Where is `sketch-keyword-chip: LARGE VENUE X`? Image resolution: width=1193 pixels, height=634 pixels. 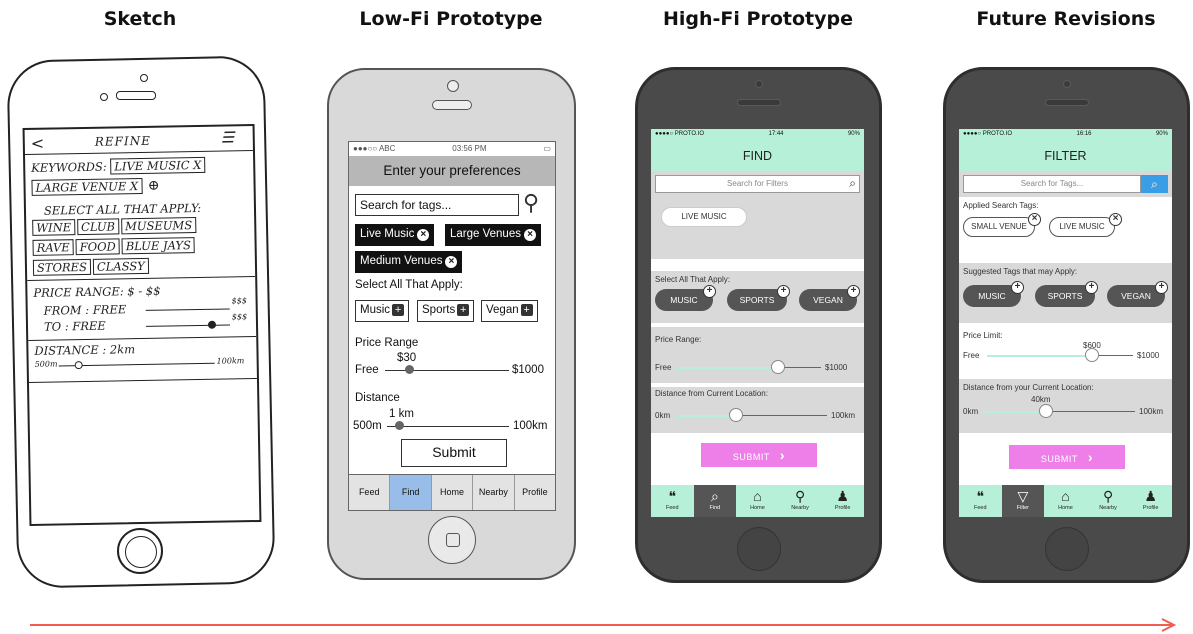 sketch-keyword-chip: LARGE VENUE X is located at coordinates (87, 186).